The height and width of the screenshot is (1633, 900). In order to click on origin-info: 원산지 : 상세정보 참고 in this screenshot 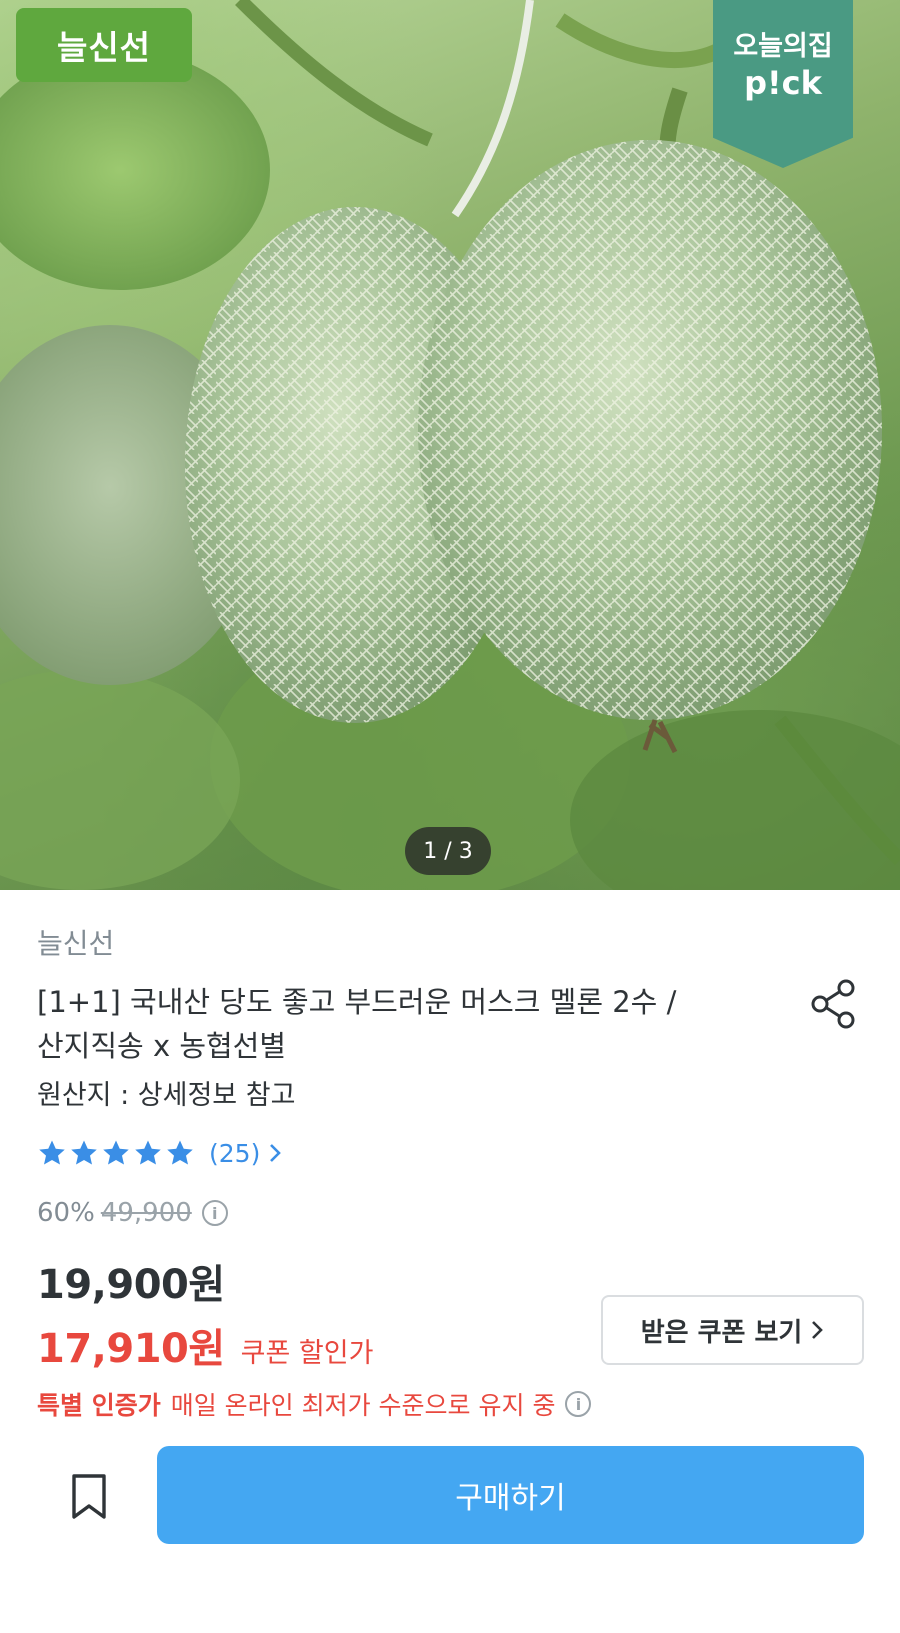, I will do `click(166, 1095)`.